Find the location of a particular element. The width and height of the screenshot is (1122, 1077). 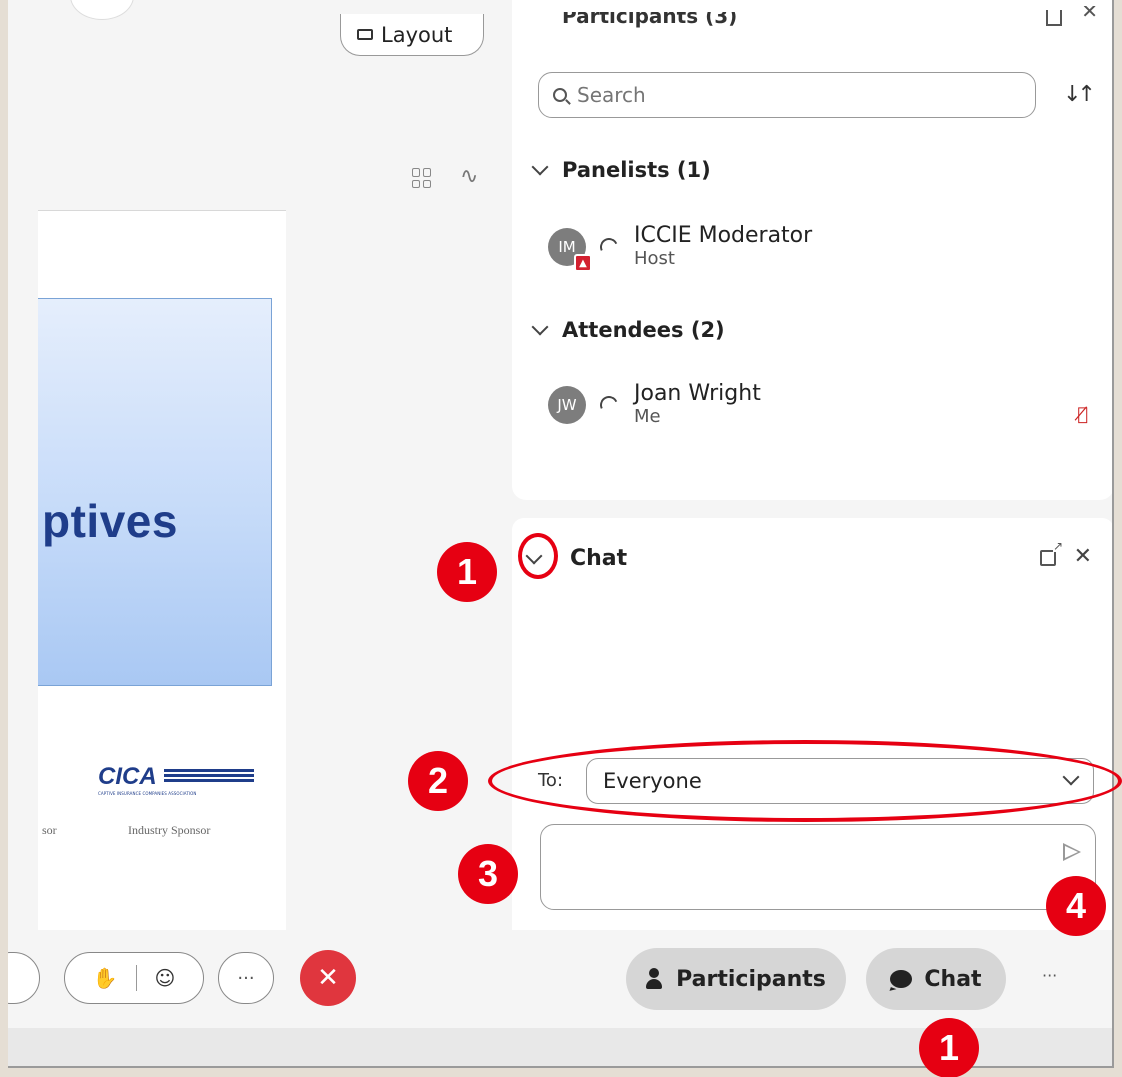

chat-message-box is located at coordinates (818, 867).